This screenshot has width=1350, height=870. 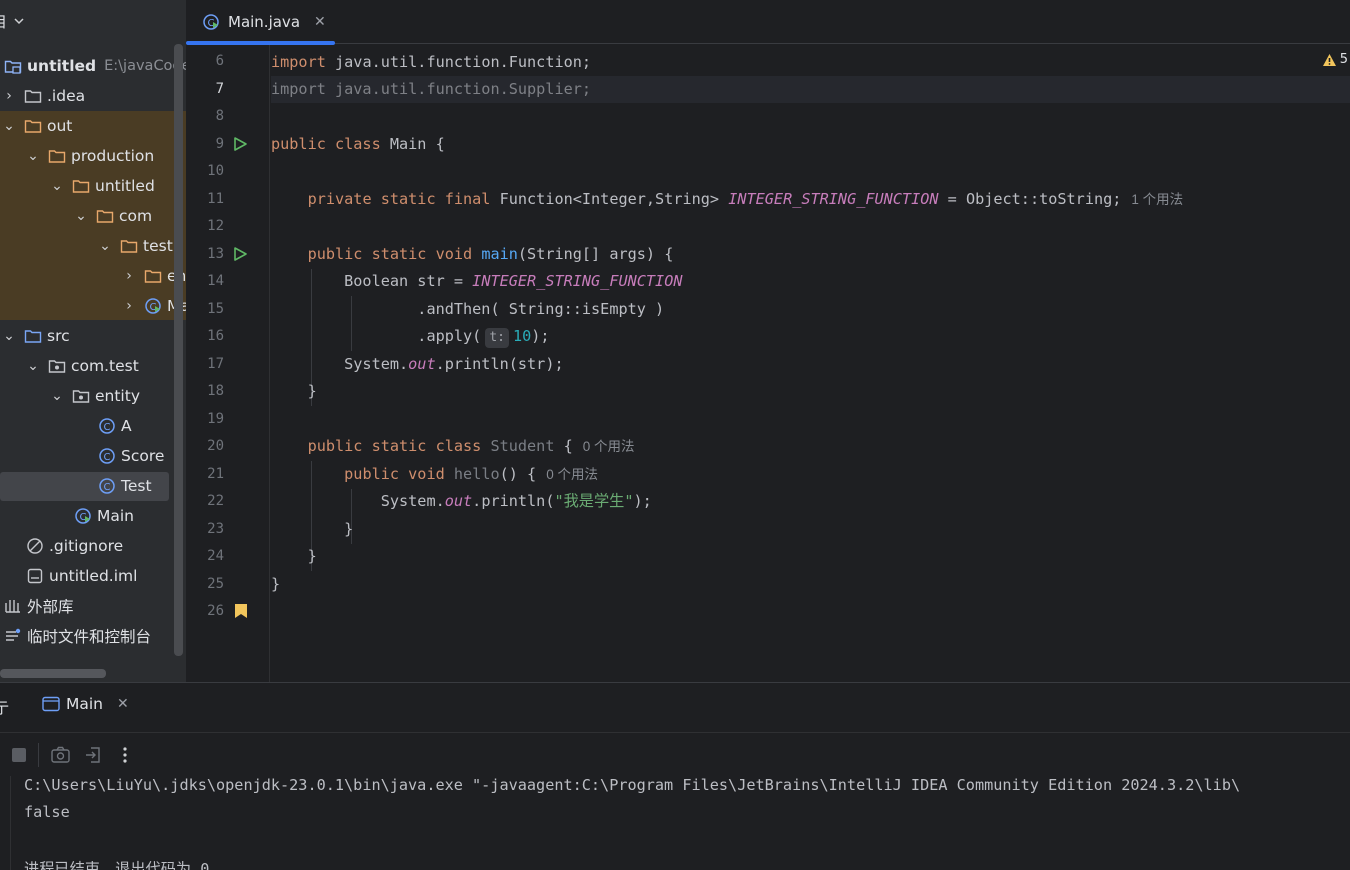 I want to click on project-panel-header: 目, so click(x=93, y=21).